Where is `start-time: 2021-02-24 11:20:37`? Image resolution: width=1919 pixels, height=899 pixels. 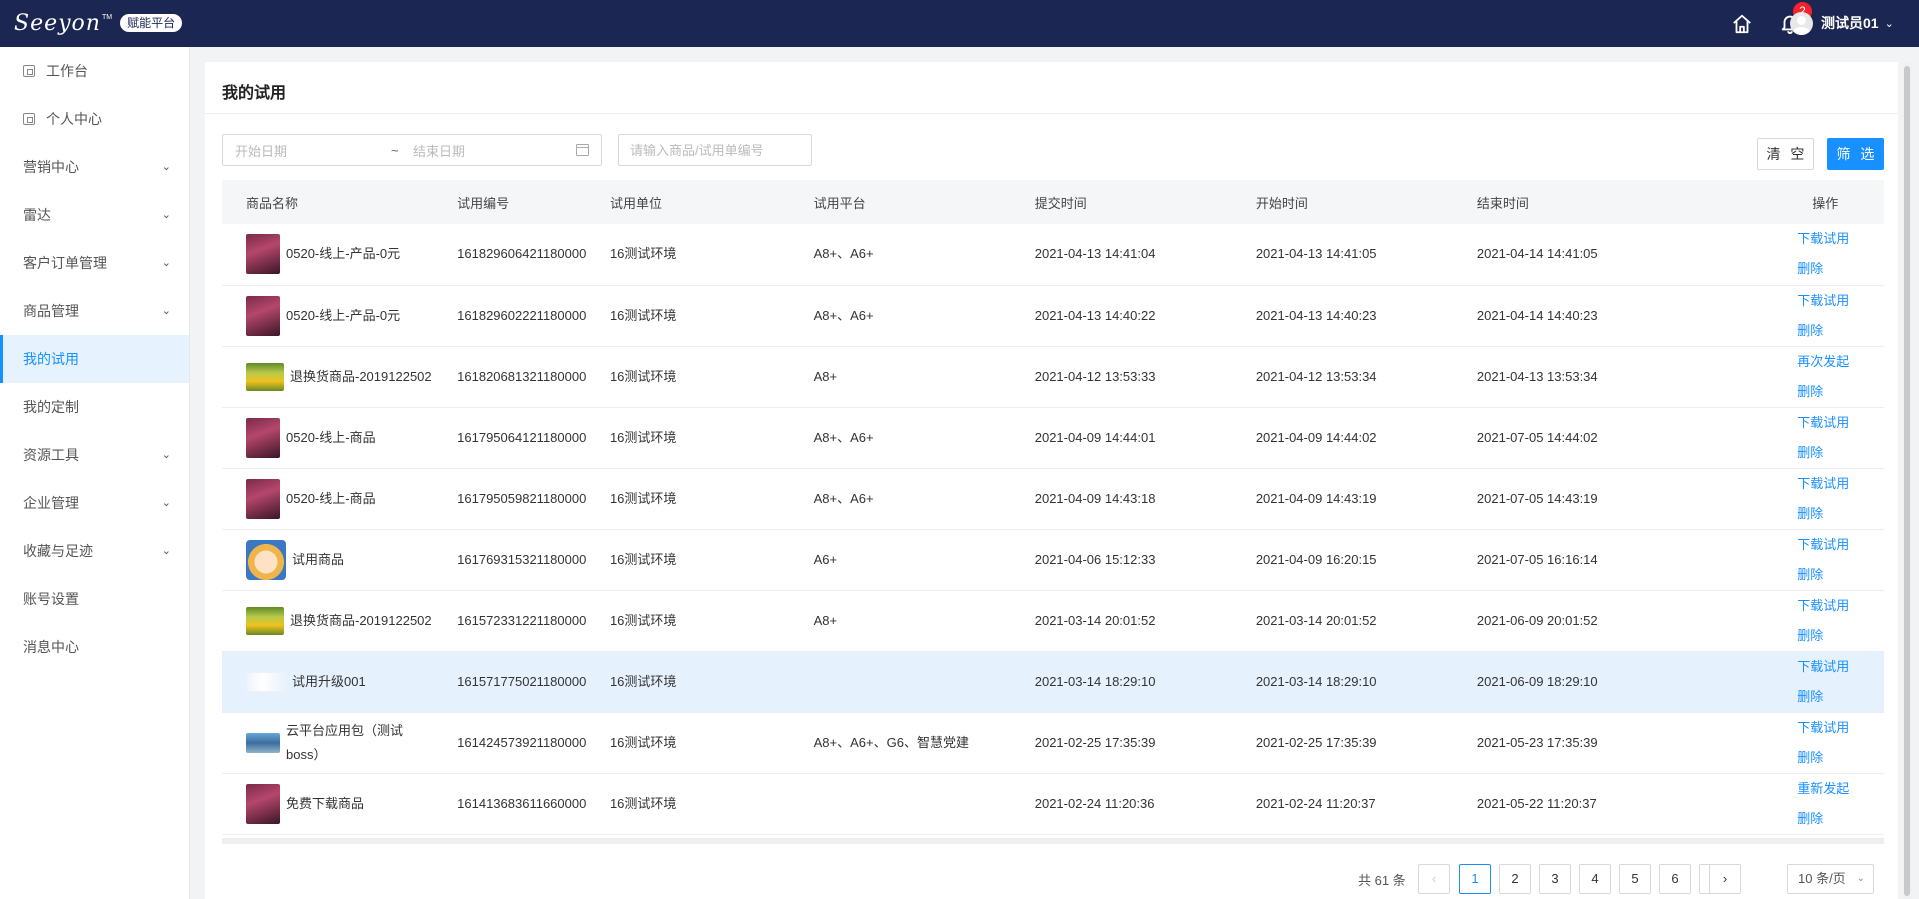 start-time: 2021-02-24 11:20:37 is located at coordinates (1315, 803).